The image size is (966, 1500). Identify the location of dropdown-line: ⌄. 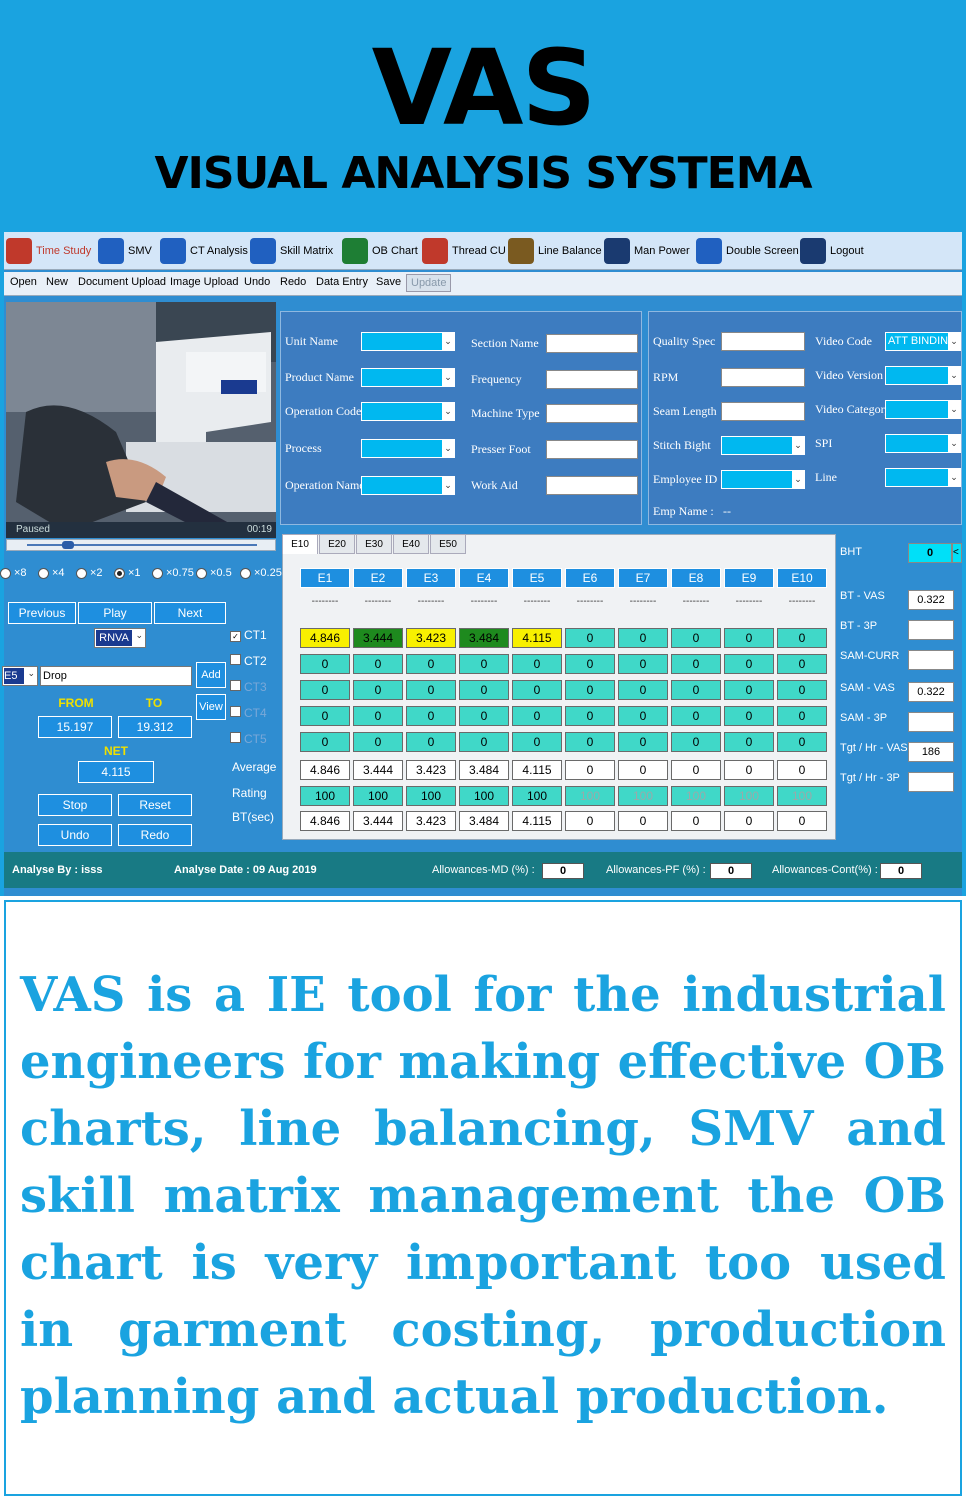
(923, 477).